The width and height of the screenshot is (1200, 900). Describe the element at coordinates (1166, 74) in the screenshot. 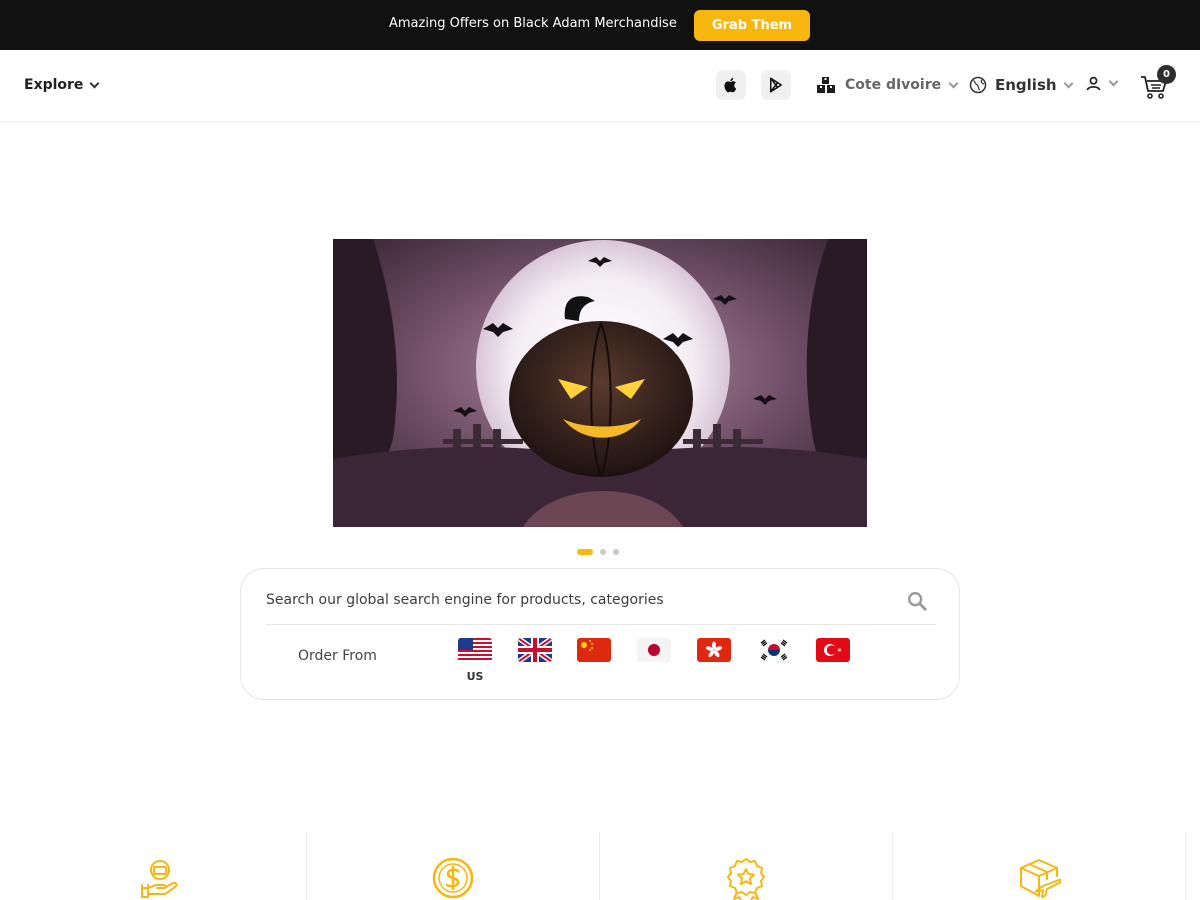

I see `cart-count-badge: 0` at that location.